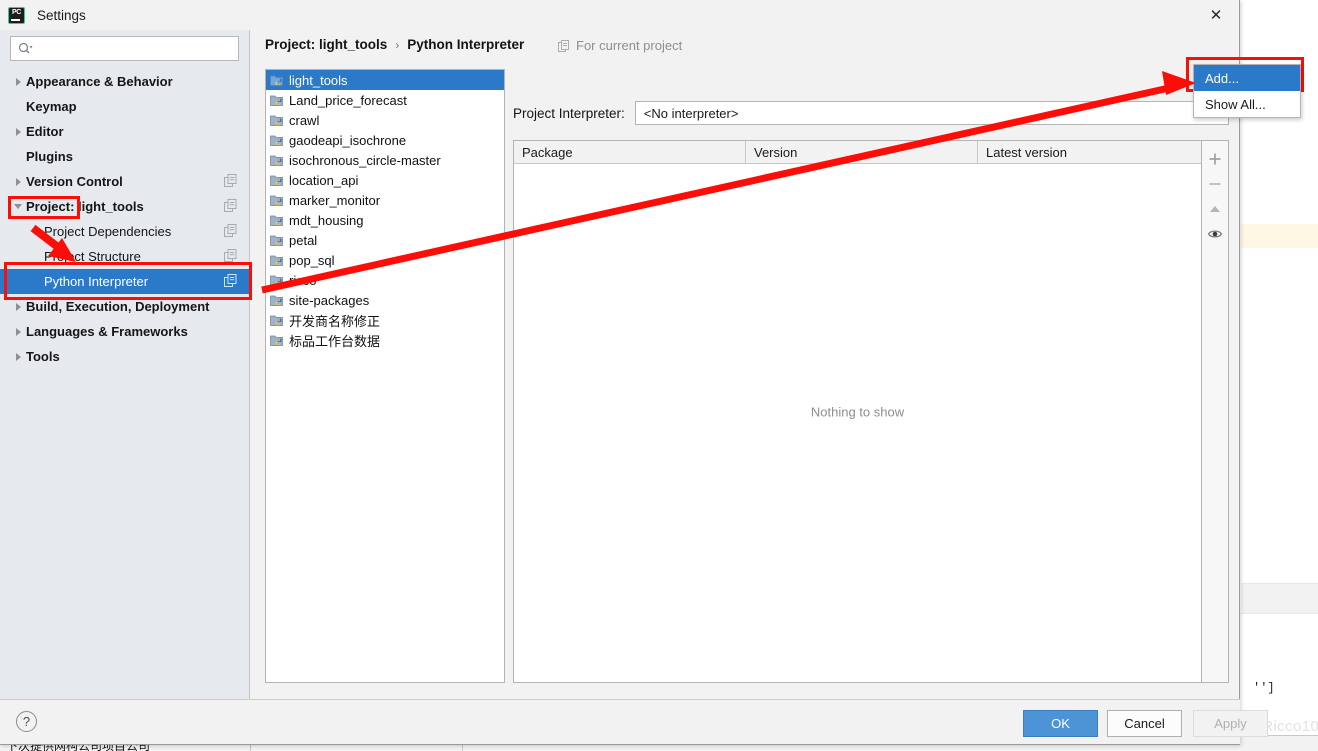 Image resolution: width=1318 pixels, height=751 pixels. I want to click on eye-icon, so click(1215, 233).